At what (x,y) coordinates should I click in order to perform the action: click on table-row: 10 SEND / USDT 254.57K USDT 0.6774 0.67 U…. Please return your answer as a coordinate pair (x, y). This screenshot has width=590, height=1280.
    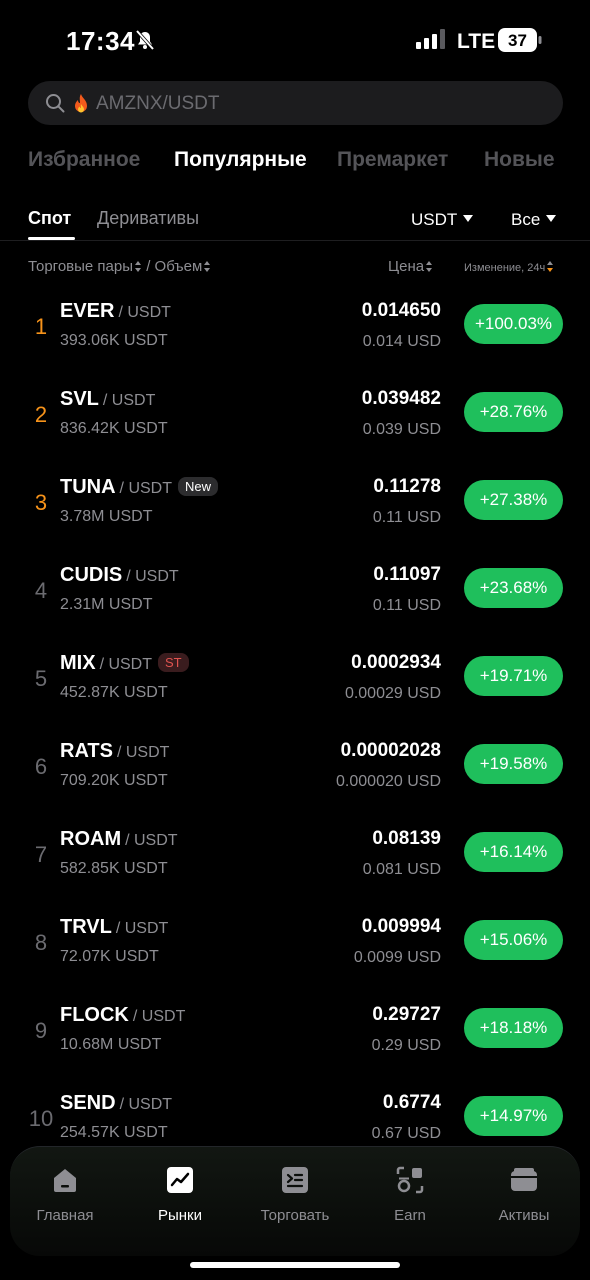
    Looking at the image, I should click on (295, 1110).